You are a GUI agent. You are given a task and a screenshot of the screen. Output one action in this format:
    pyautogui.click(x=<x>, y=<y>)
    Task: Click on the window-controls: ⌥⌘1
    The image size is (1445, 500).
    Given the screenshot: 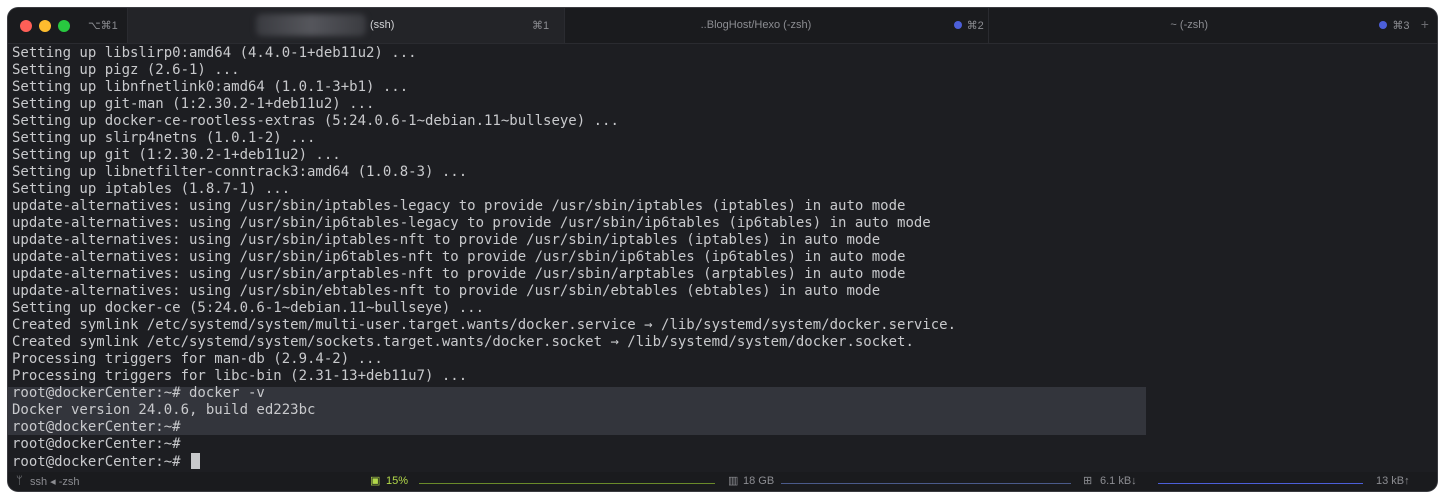 What is the action you would take?
    pyautogui.click(x=67, y=25)
    